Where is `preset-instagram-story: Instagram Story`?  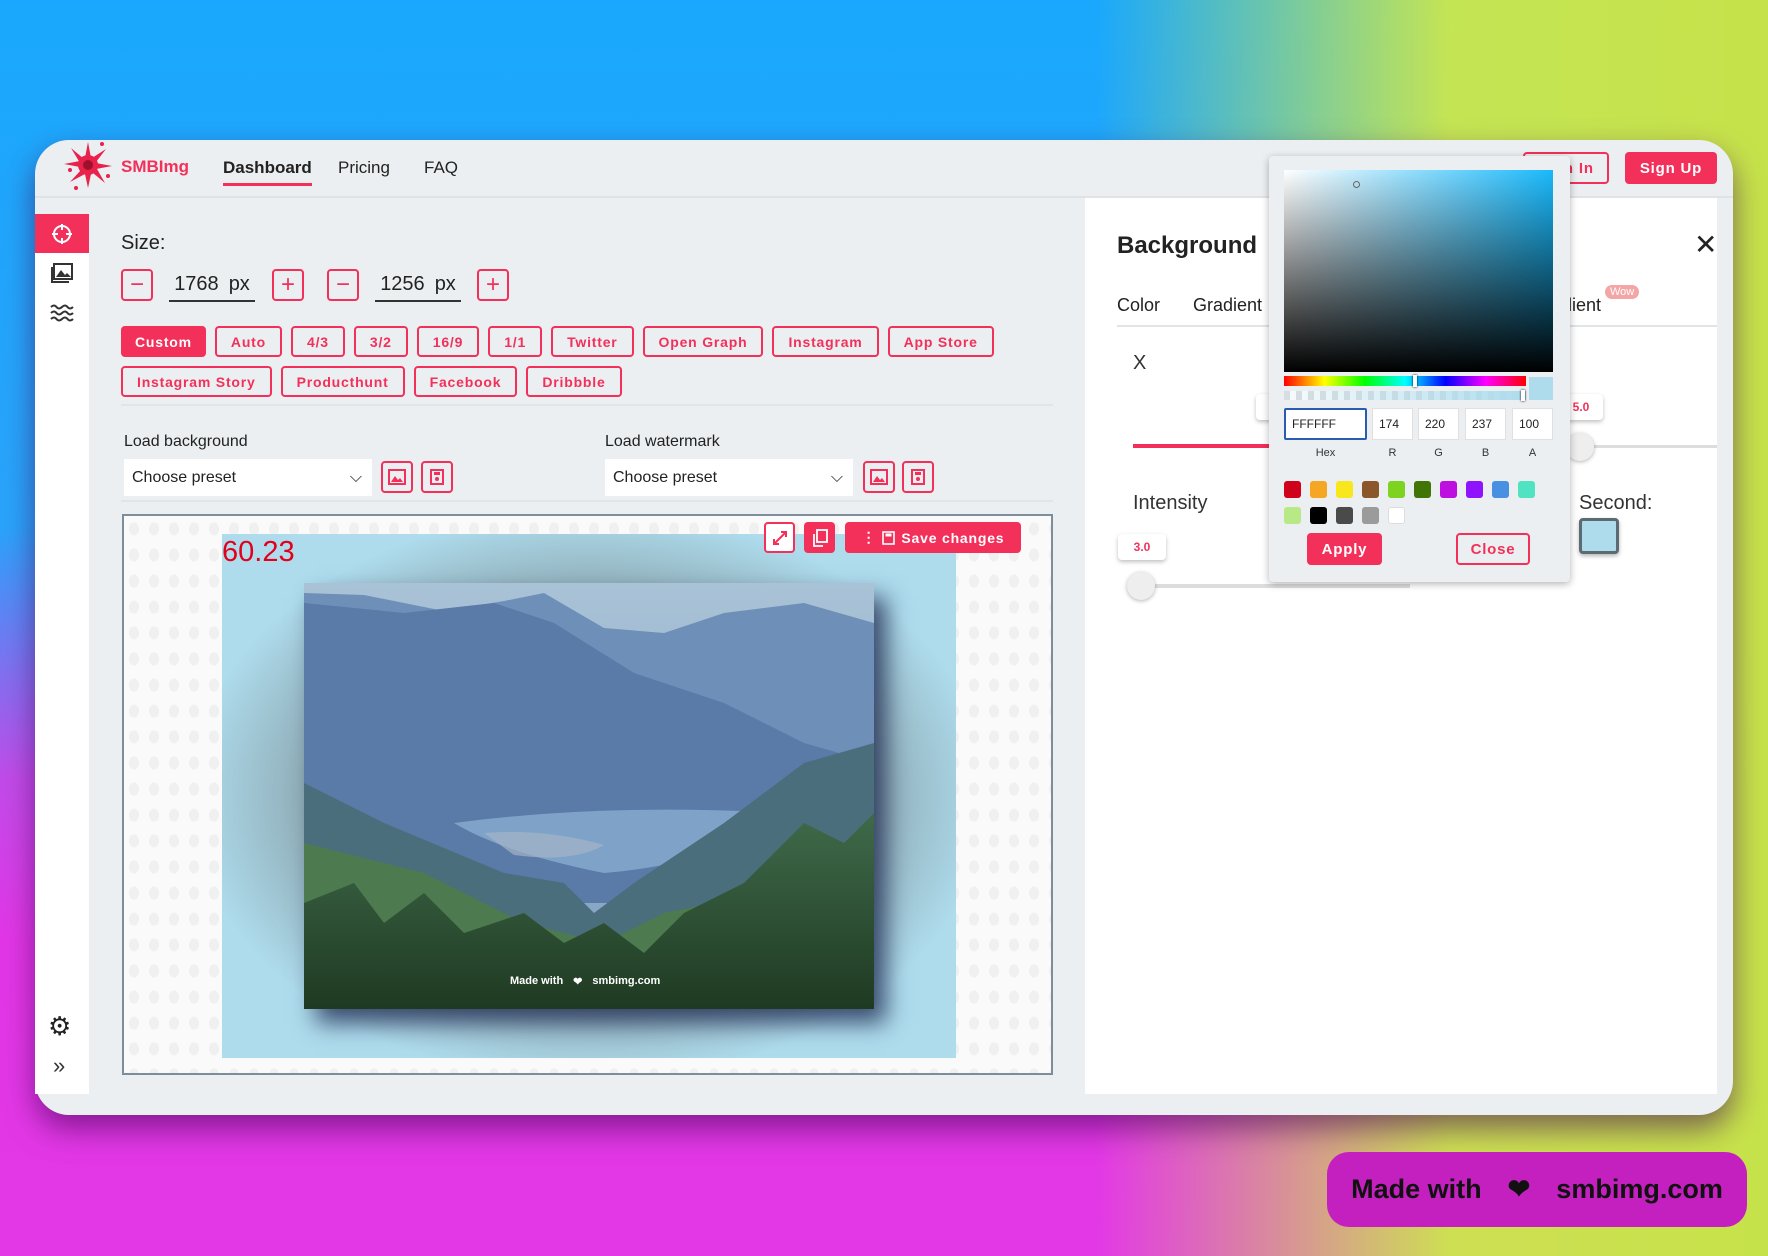
preset-instagram-story: Instagram Story is located at coordinates (196, 381).